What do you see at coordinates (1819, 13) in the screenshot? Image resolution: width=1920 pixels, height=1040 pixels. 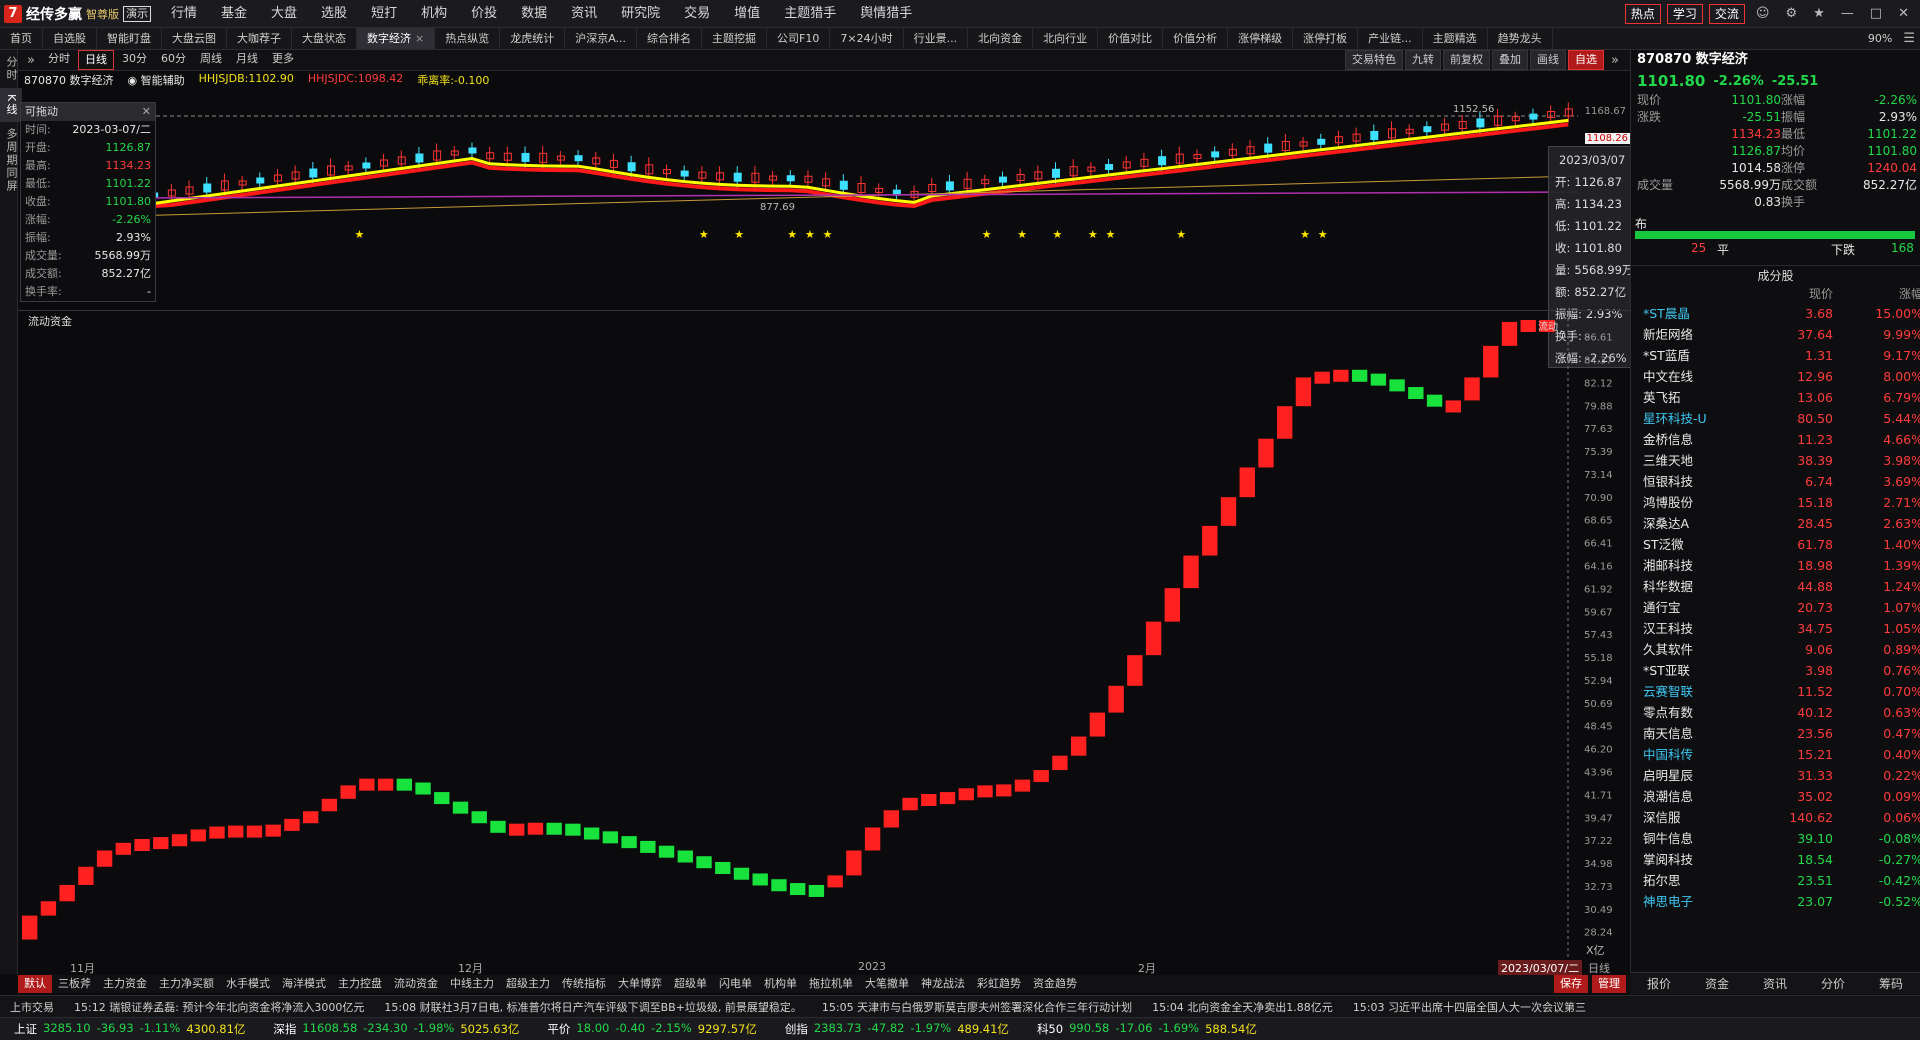 I see `skin-icon: ★` at bounding box center [1819, 13].